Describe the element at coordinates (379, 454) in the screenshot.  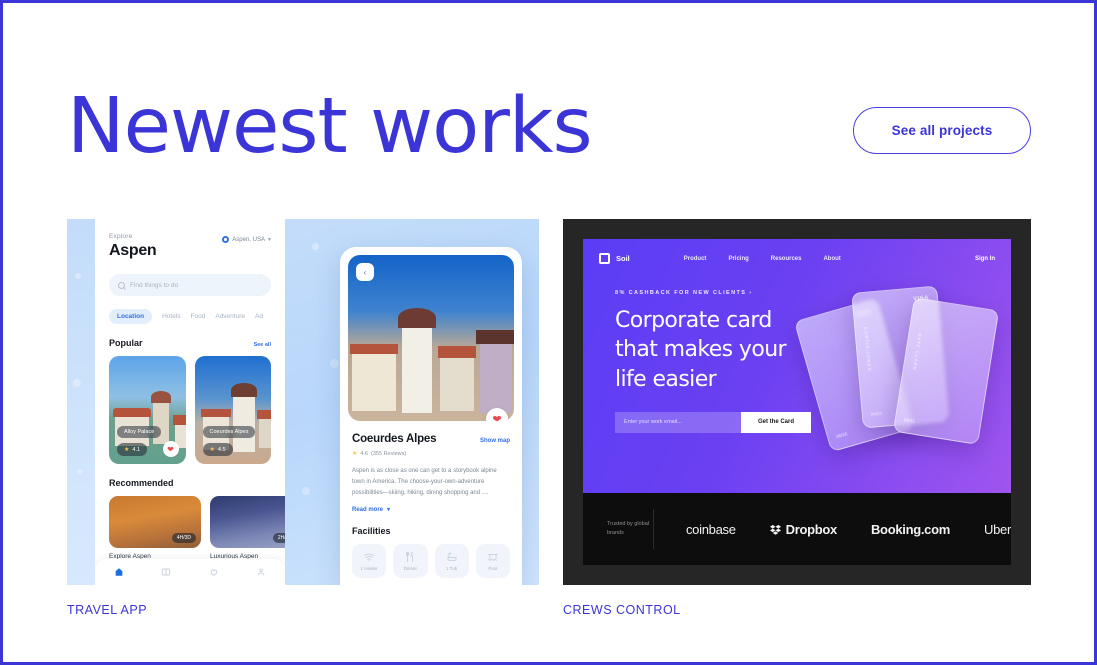
I see `detail-rating: ★ 4.6 (355 Reviews)` at that location.